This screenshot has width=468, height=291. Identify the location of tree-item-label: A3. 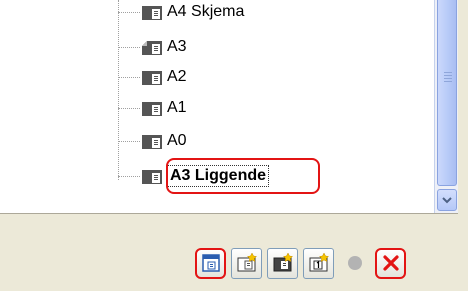
(177, 46).